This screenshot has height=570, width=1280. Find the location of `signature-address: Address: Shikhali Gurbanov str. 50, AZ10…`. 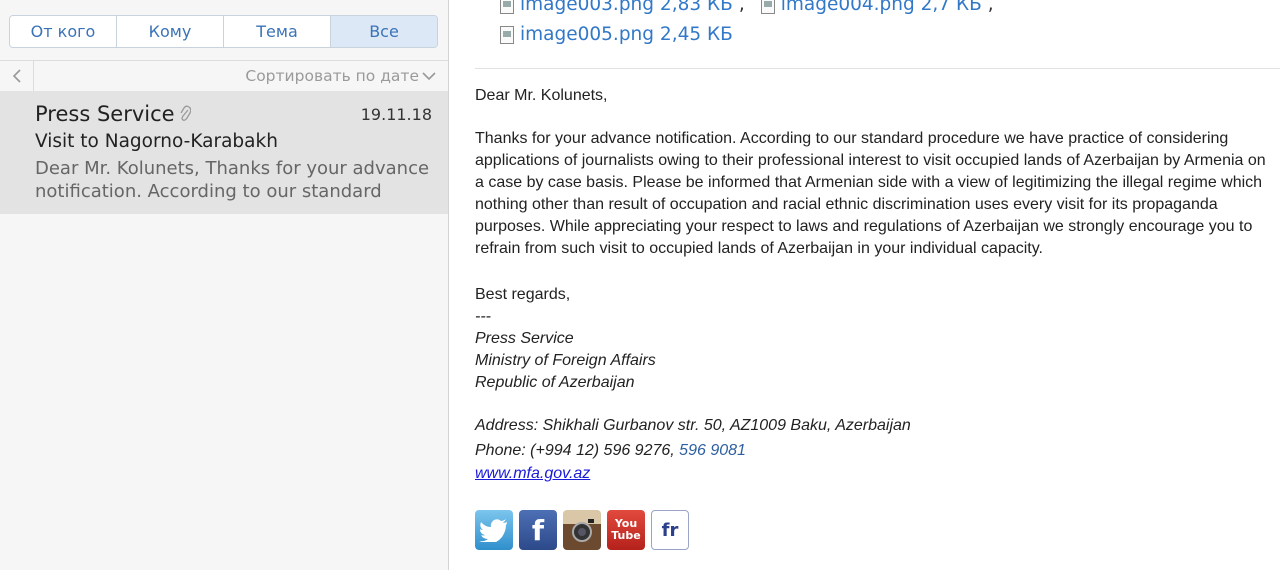

signature-address: Address: Shikhali Gurbanov str. 50, AZ10… is located at coordinates (693, 425).